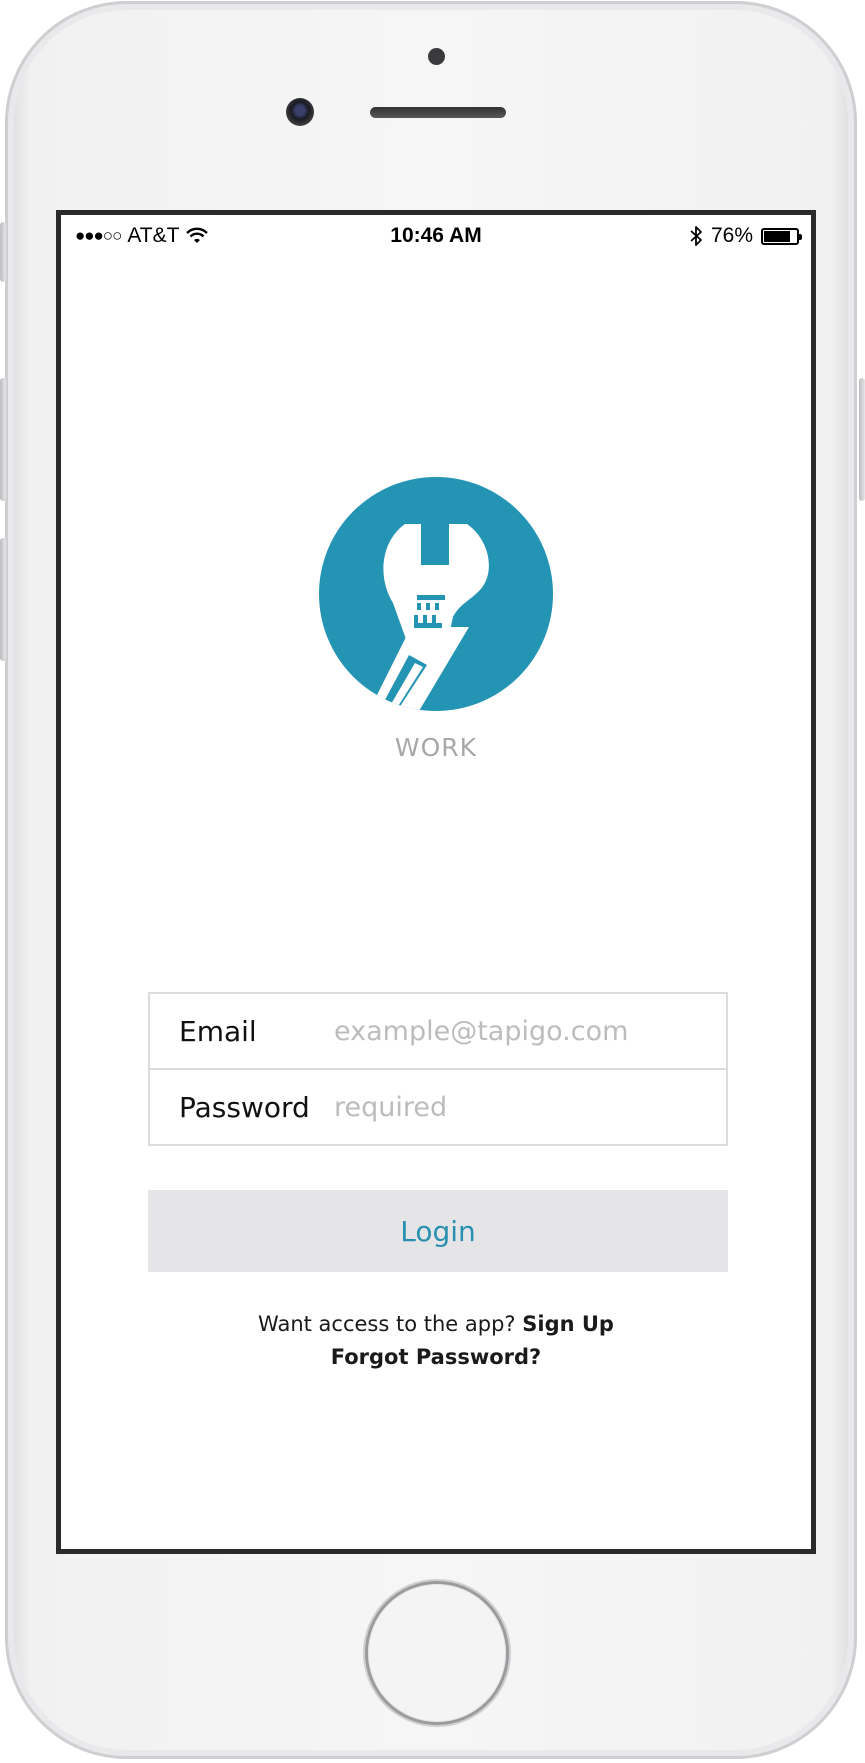  What do you see at coordinates (438, 1231) in the screenshot?
I see `login-button: Login` at bounding box center [438, 1231].